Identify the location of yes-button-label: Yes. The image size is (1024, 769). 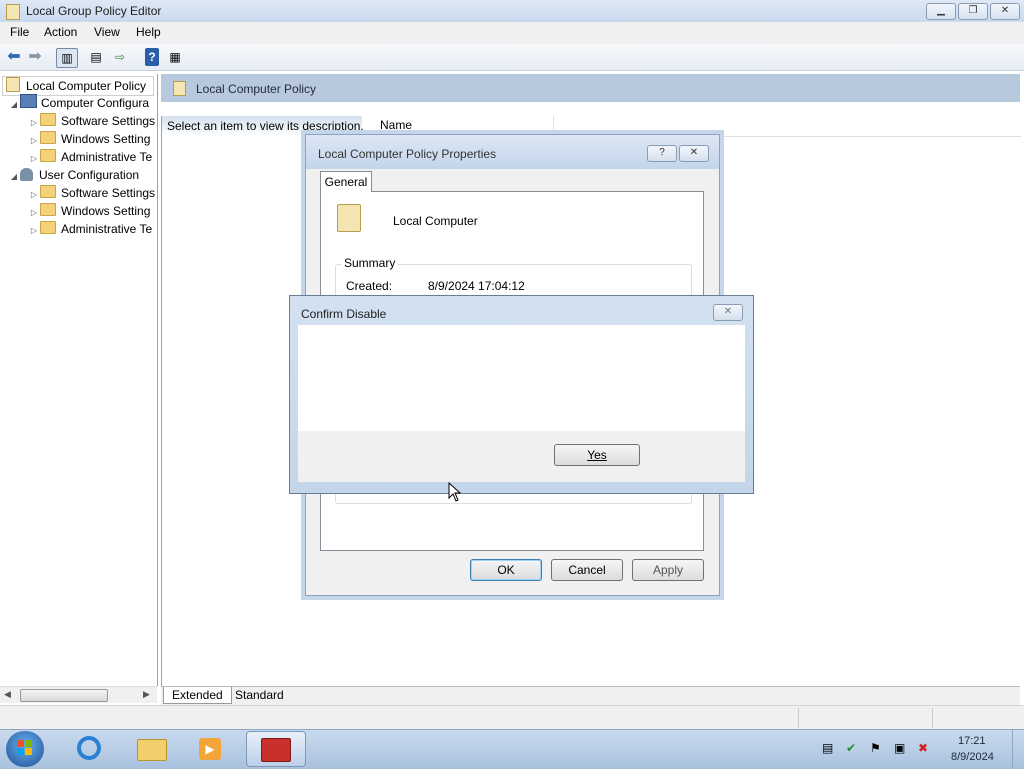
(597, 455).